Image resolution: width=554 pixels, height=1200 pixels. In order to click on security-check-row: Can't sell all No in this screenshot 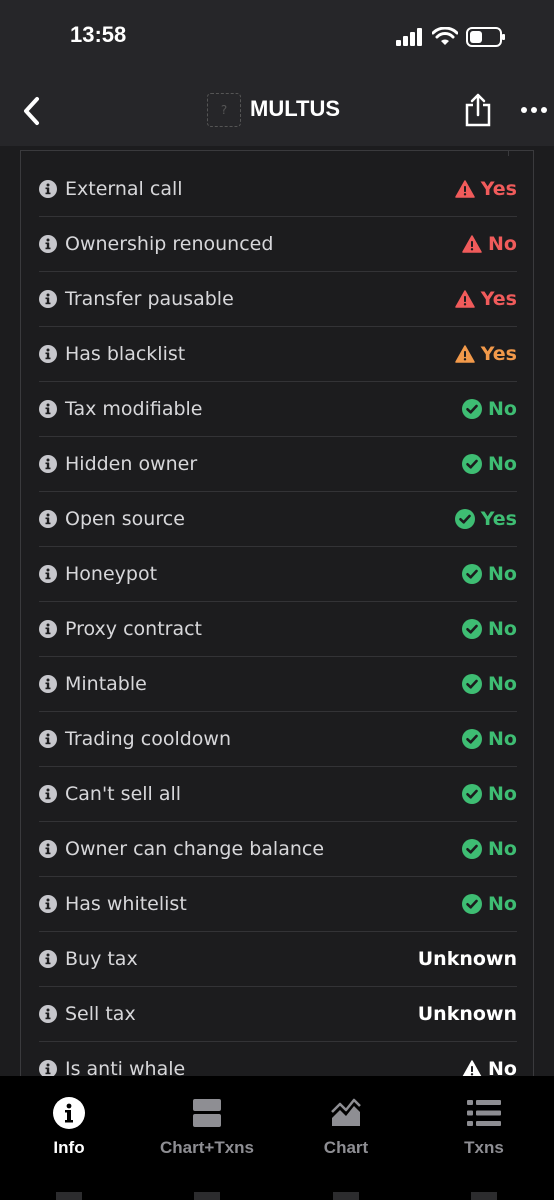, I will do `click(278, 794)`.